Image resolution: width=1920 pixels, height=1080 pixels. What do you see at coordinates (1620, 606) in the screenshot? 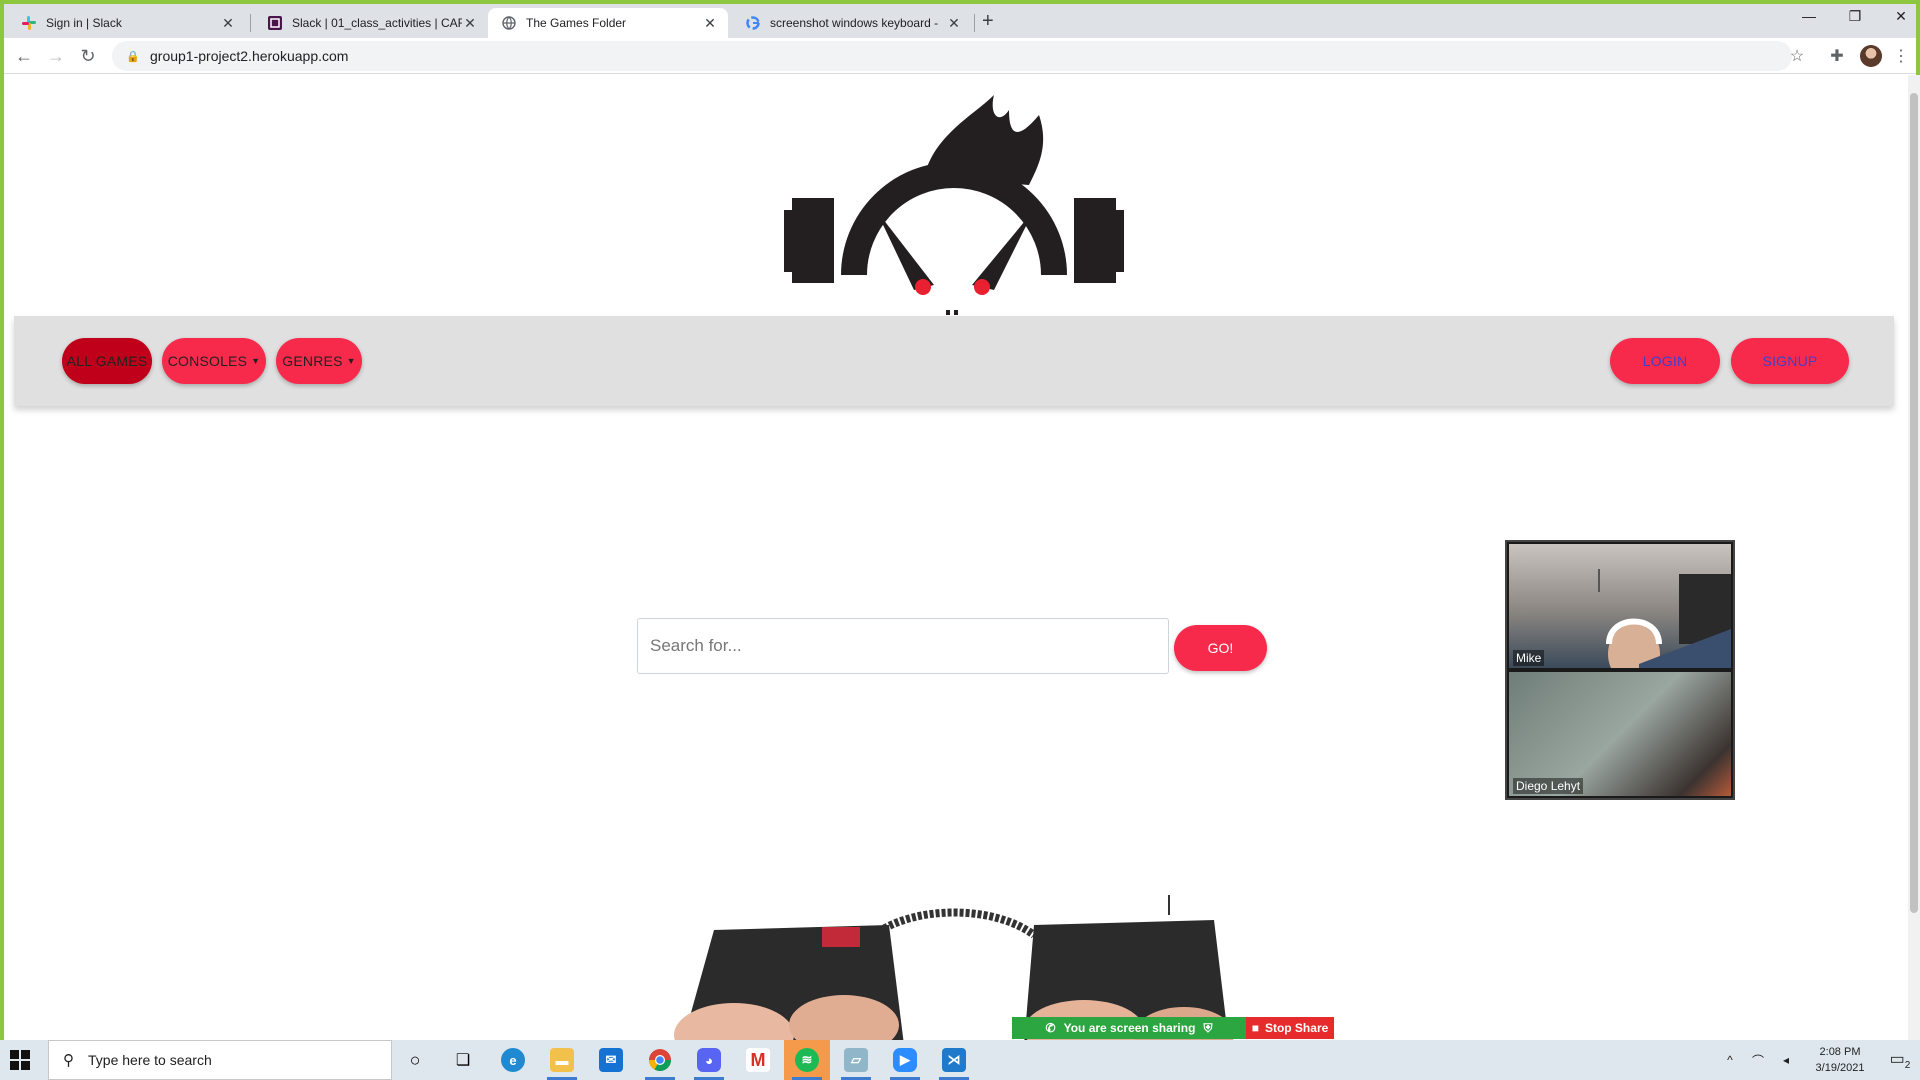
I see `video-tile-mike: Mike` at bounding box center [1620, 606].